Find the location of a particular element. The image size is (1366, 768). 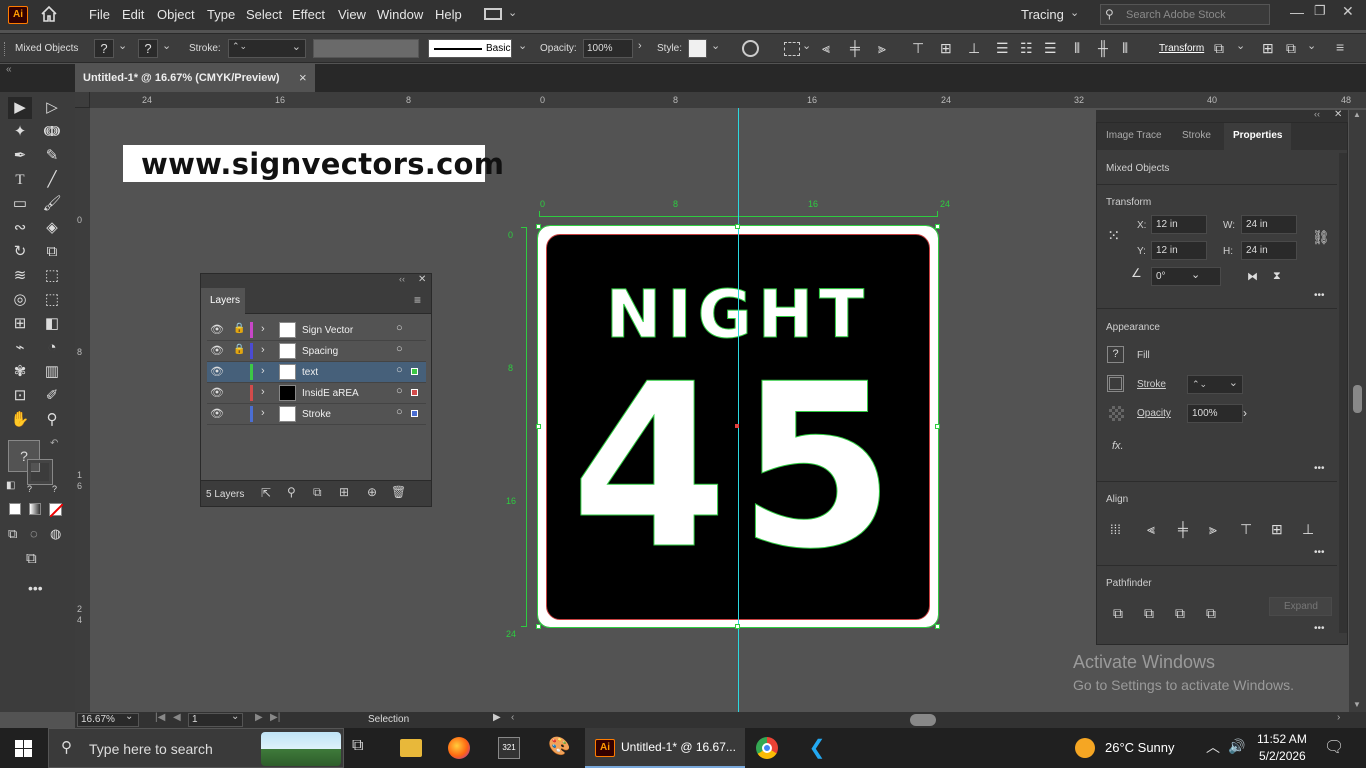

symbol-sprayer-tool-icon: ✾ is located at coordinates (20, 372).